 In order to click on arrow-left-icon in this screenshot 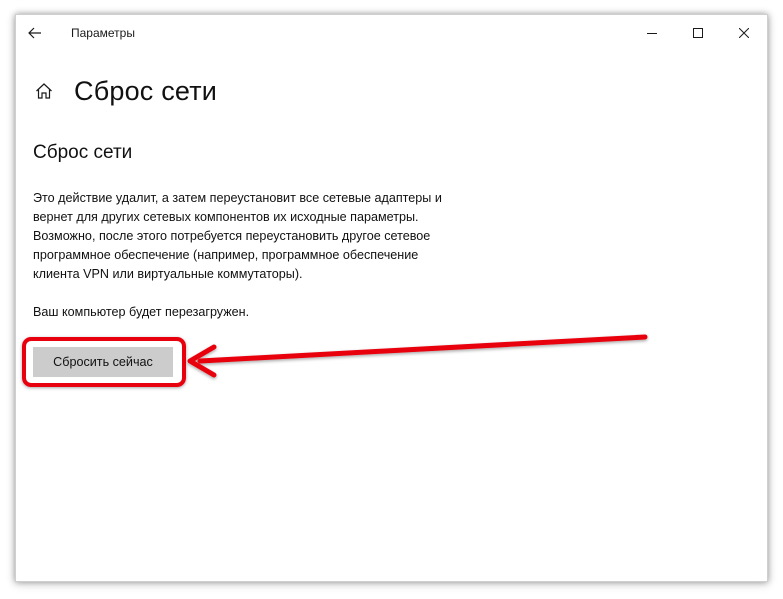, I will do `click(34, 33)`.